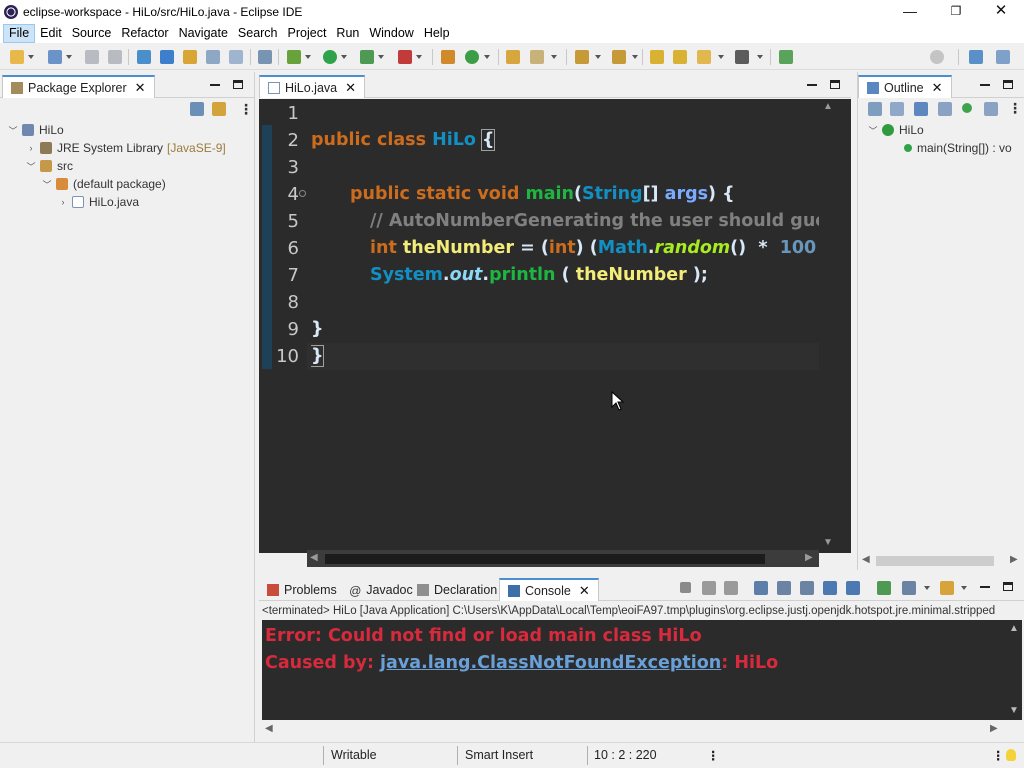 Image resolution: width=1024 pixels, height=768 pixels. I want to click on menu-help: Help, so click(437, 33).